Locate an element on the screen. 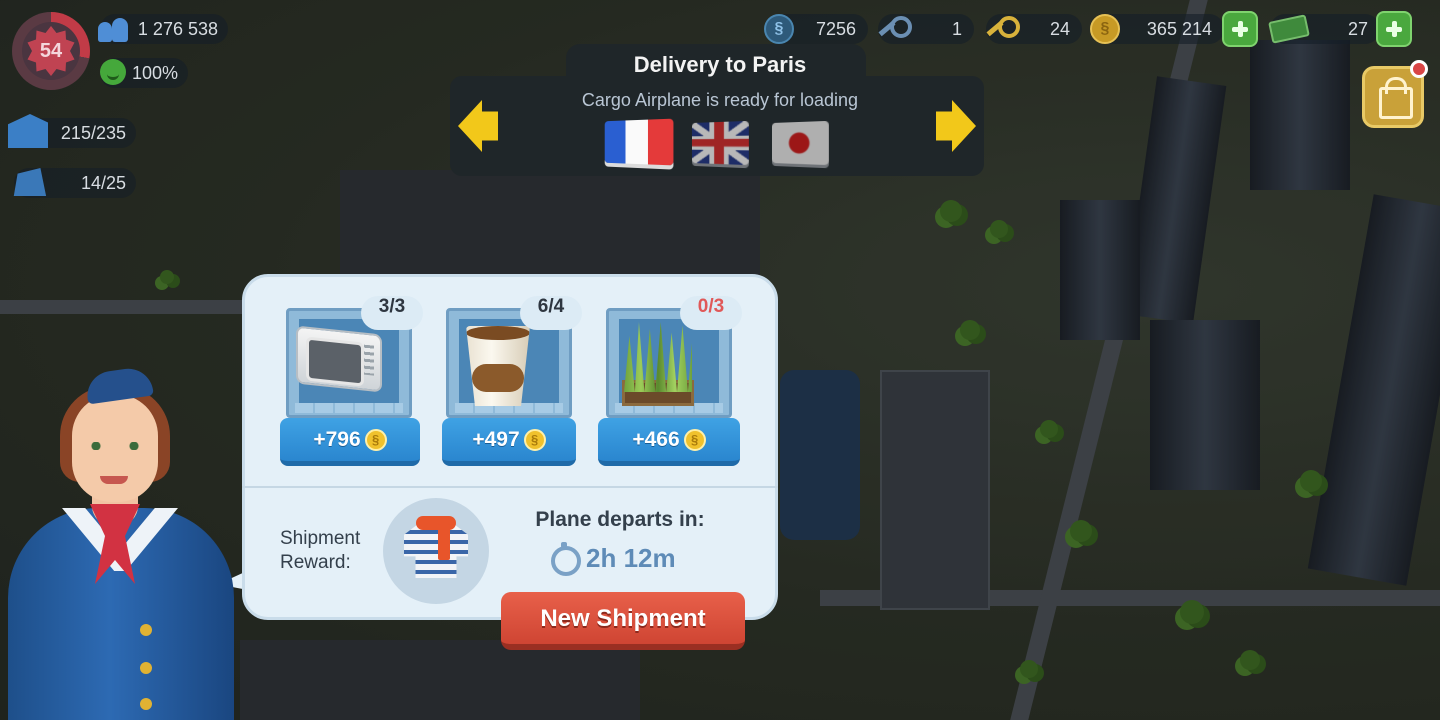 The image size is (1440, 720). golden-key-value: 1 is located at coordinates (956, 29).